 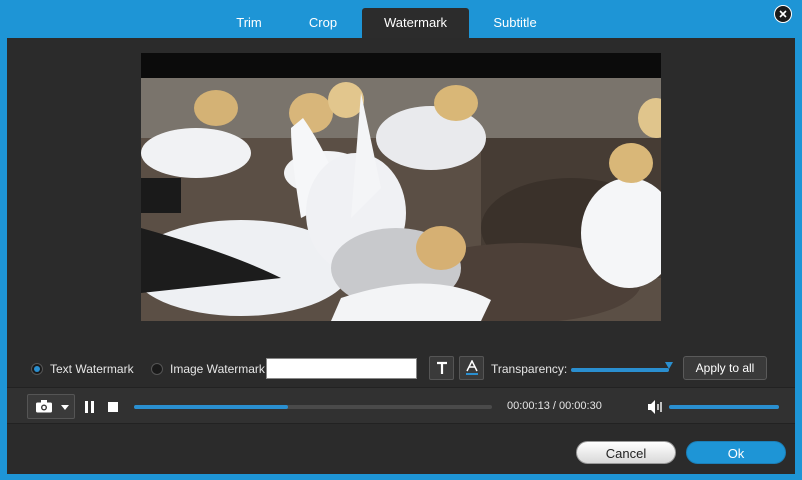 I want to click on text-color-button, so click(x=471, y=368).